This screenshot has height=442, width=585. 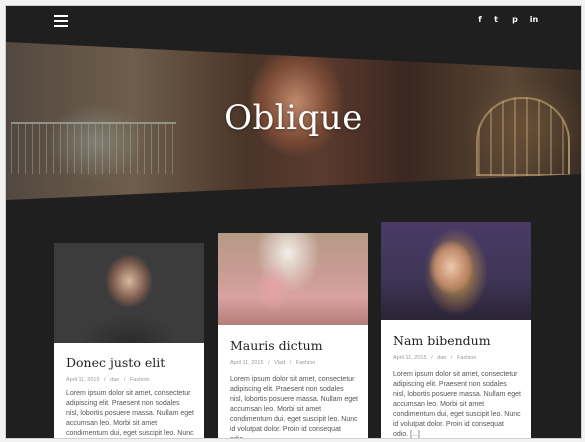 I want to click on post-title: Donec justo elit, so click(x=115, y=362).